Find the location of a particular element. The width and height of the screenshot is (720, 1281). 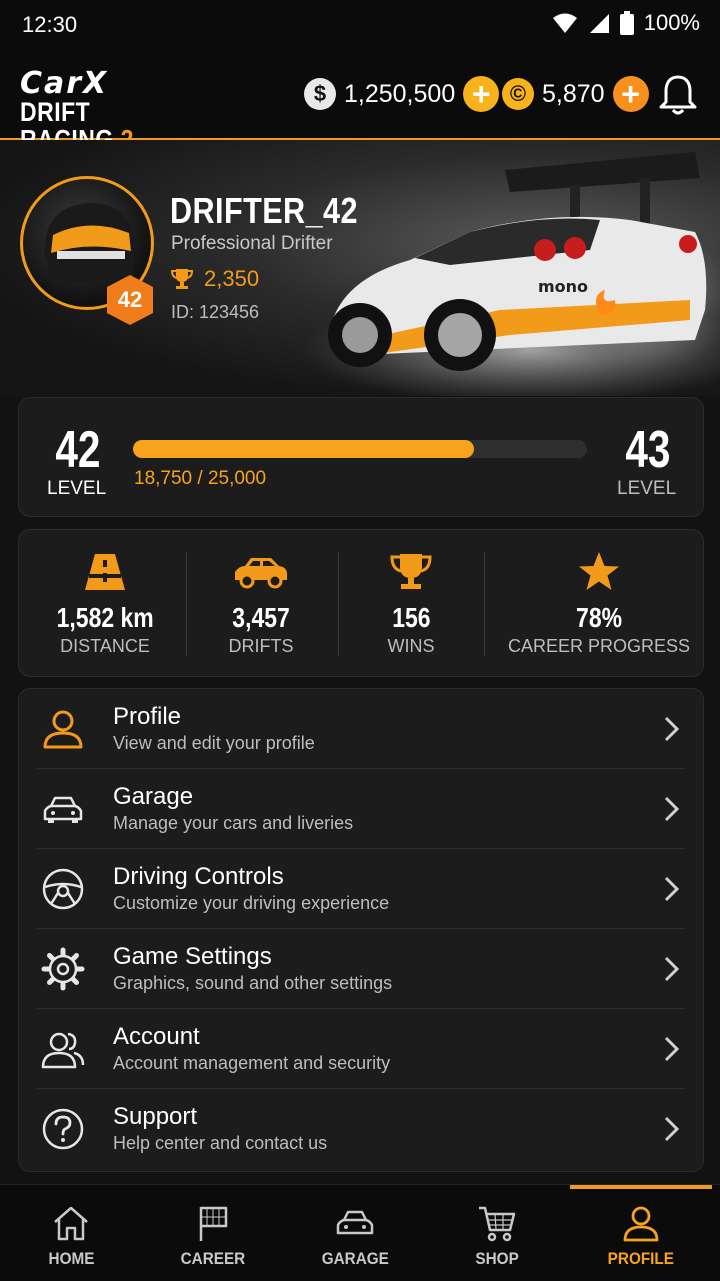

flag-icon is located at coordinates (213, 1223).